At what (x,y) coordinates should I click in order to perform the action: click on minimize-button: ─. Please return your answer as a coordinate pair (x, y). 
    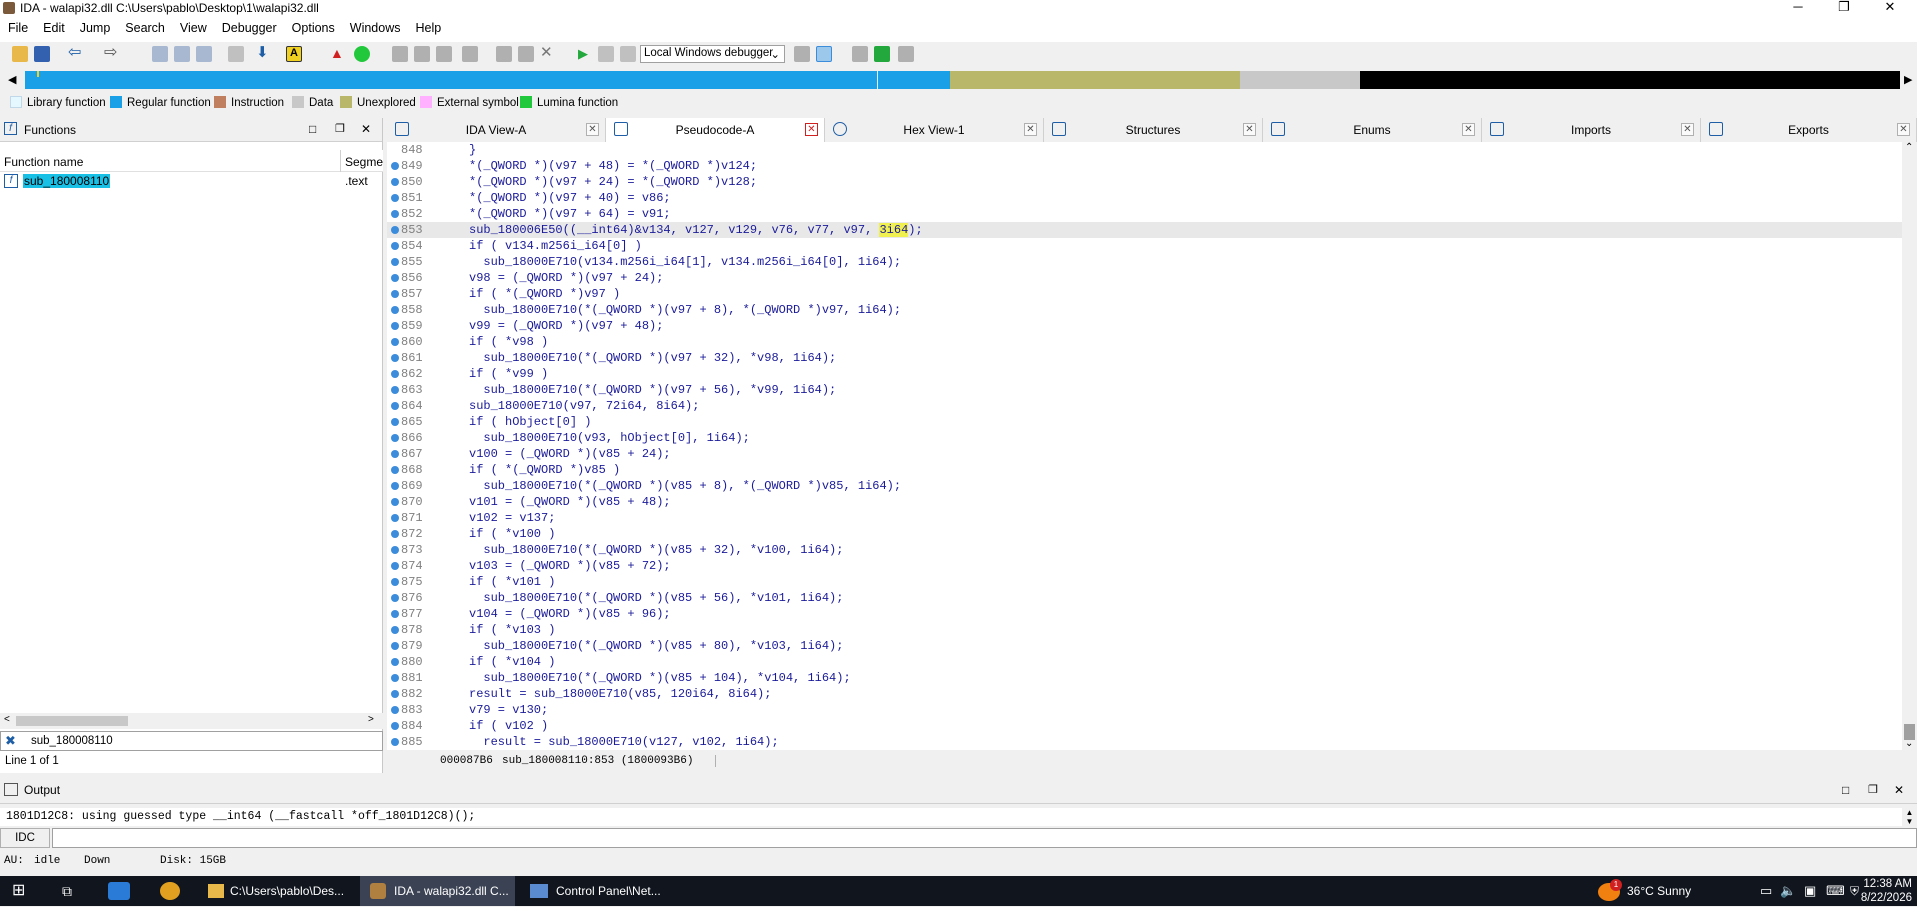
    Looking at the image, I should click on (1798, 8).